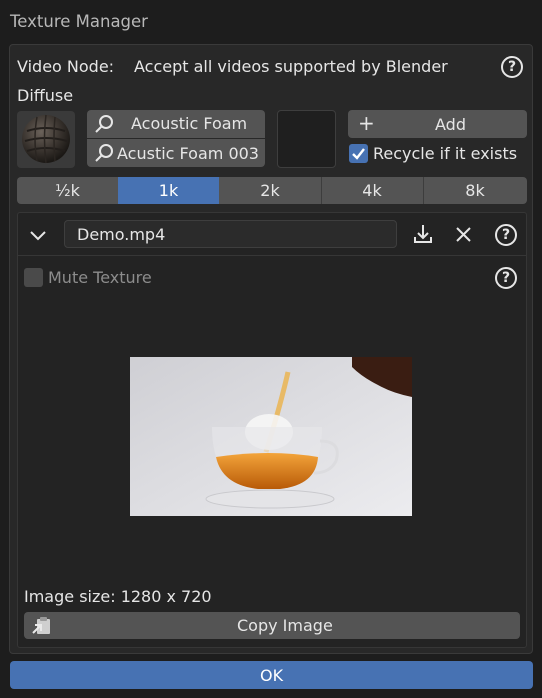  Describe the element at coordinates (366, 123) in the screenshot. I see `plus-icon: +` at that location.